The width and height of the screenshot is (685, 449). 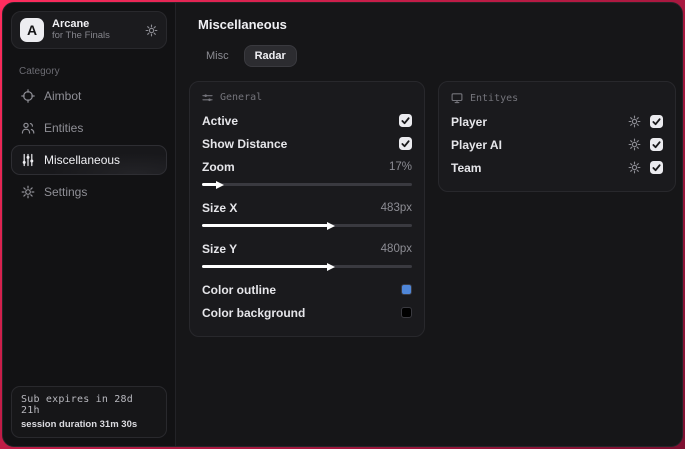 I want to click on sidebar-item-label: Miscellaneous, so click(x=82, y=160).